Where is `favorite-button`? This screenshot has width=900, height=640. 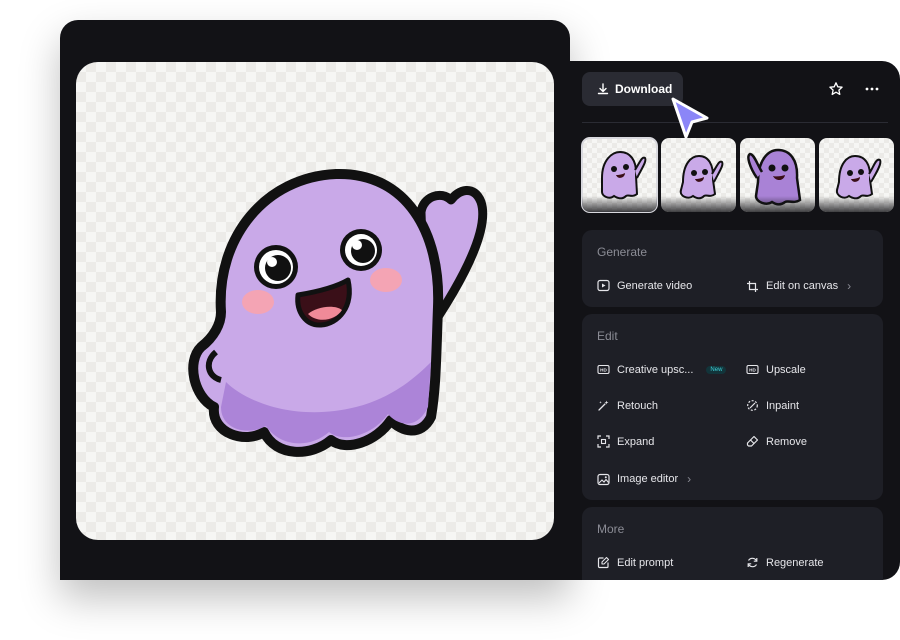
favorite-button is located at coordinates (836, 89).